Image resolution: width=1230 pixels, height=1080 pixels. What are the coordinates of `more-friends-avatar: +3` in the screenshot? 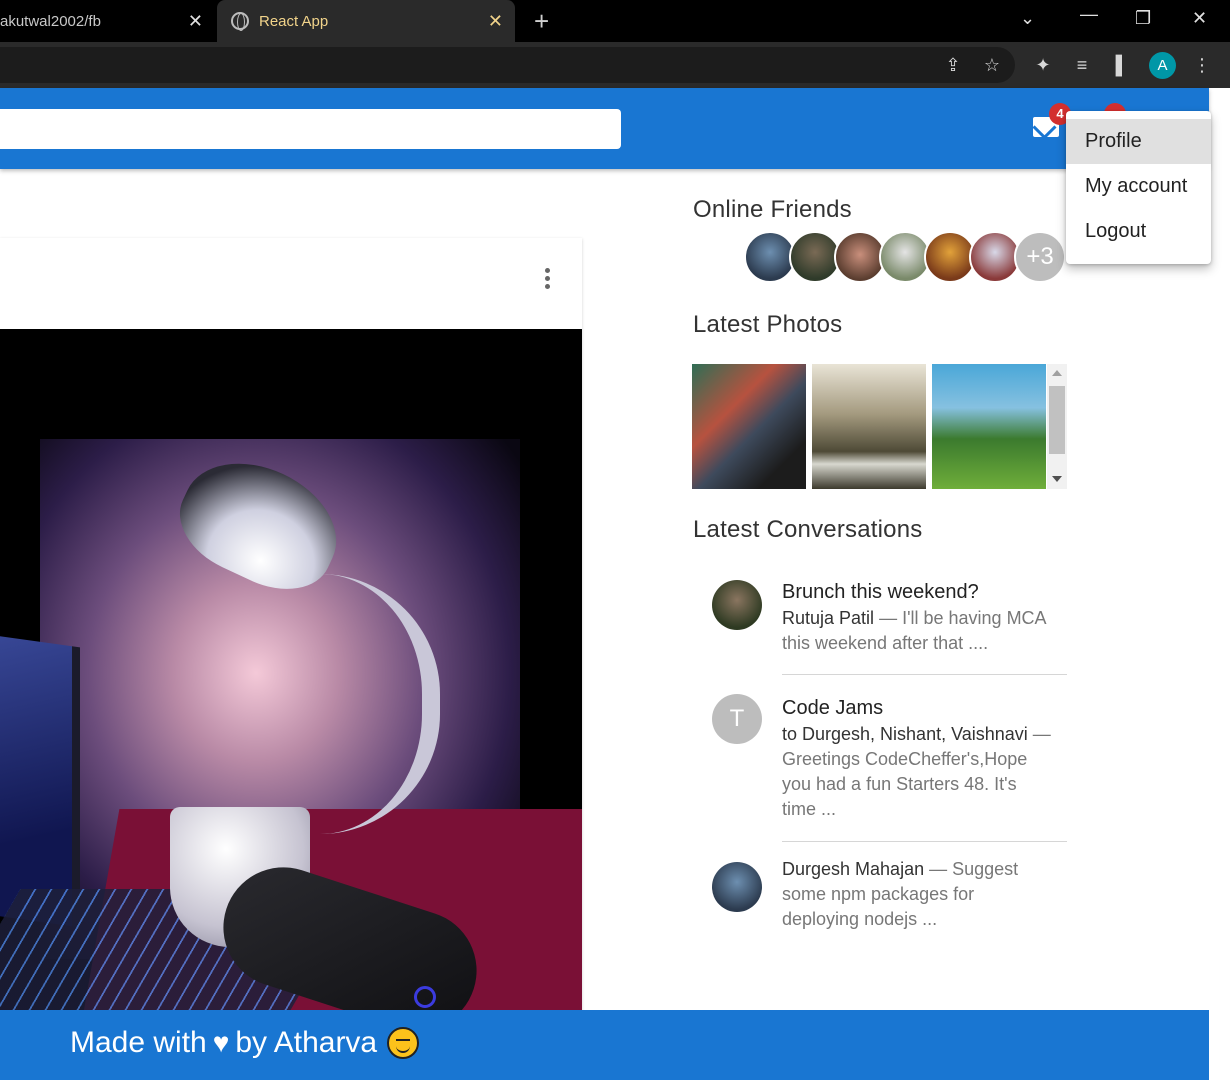 It's located at (1040, 257).